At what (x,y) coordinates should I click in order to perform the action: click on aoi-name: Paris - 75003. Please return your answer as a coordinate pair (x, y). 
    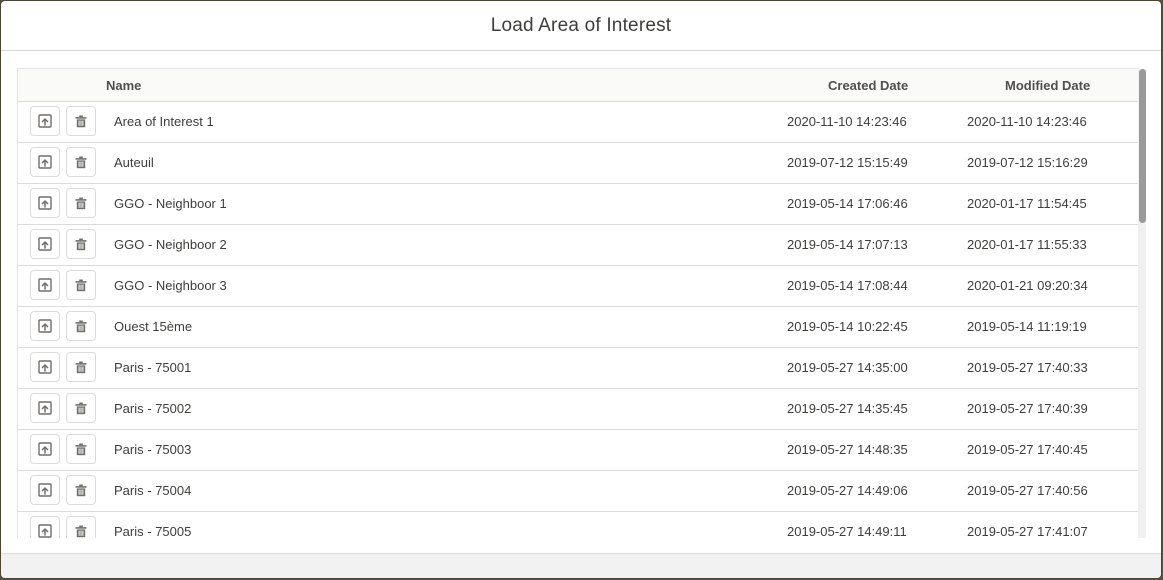
    Looking at the image, I should click on (153, 449).